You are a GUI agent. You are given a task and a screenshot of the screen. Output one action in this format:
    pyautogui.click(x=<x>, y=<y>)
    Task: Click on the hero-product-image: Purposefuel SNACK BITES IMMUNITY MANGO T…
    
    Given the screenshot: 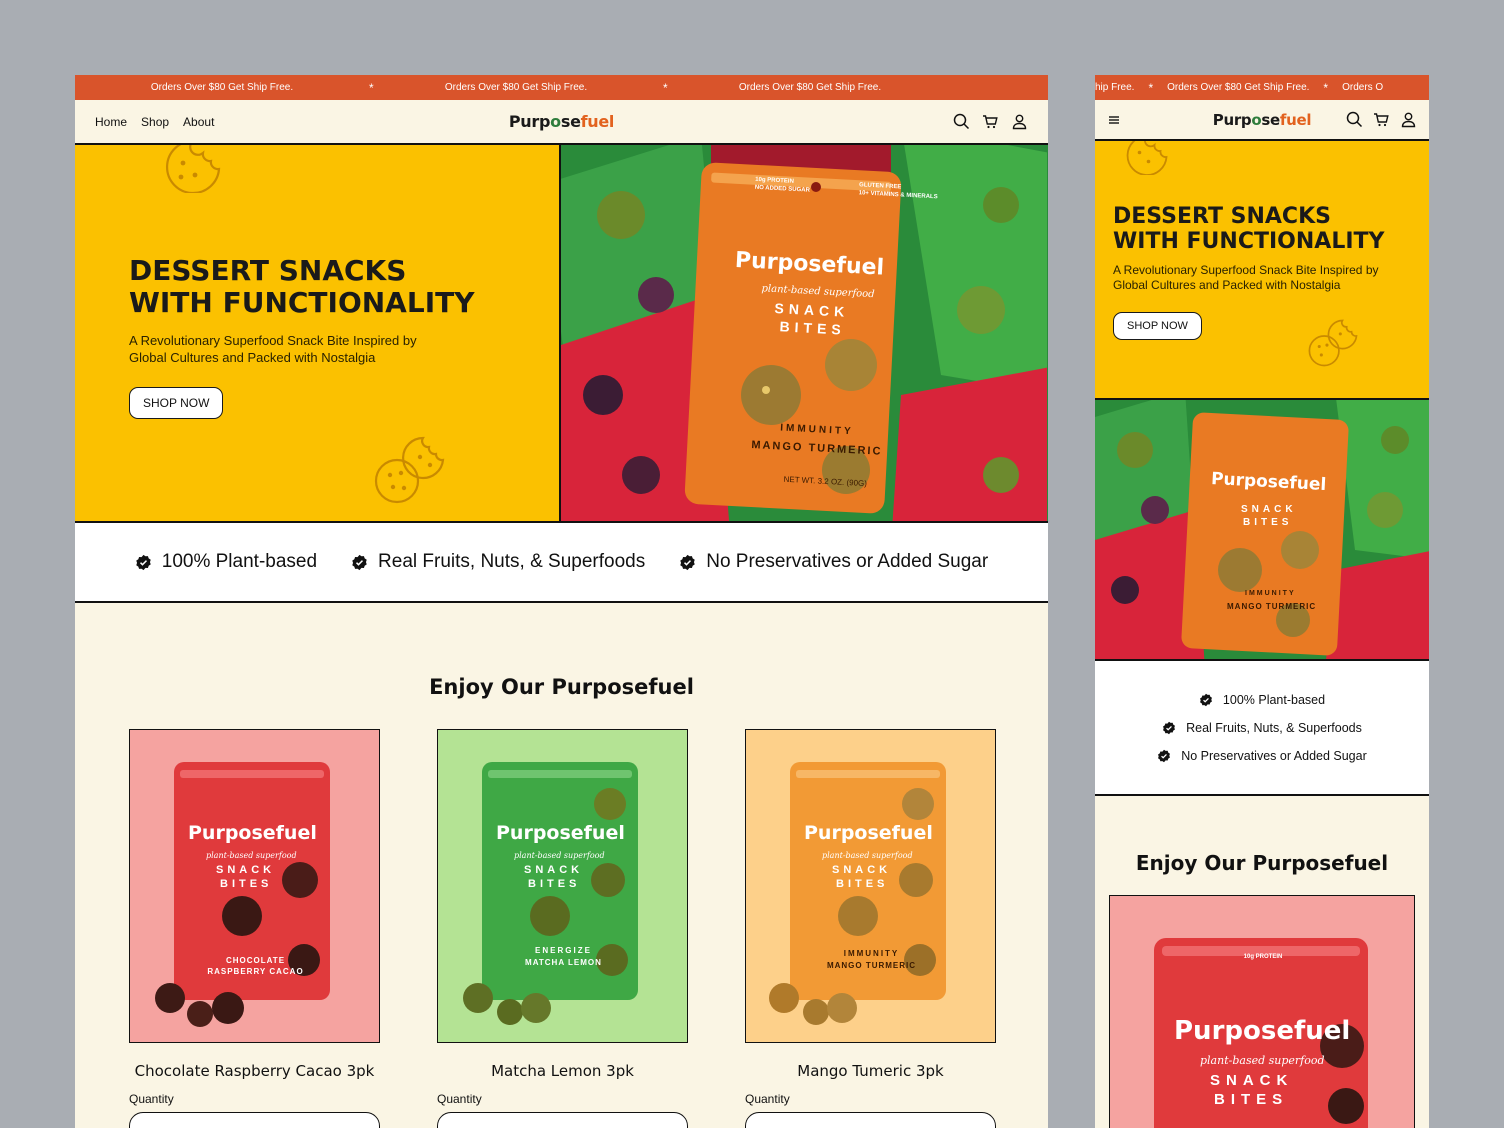 What is the action you would take?
    pyautogui.click(x=1262, y=530)
    